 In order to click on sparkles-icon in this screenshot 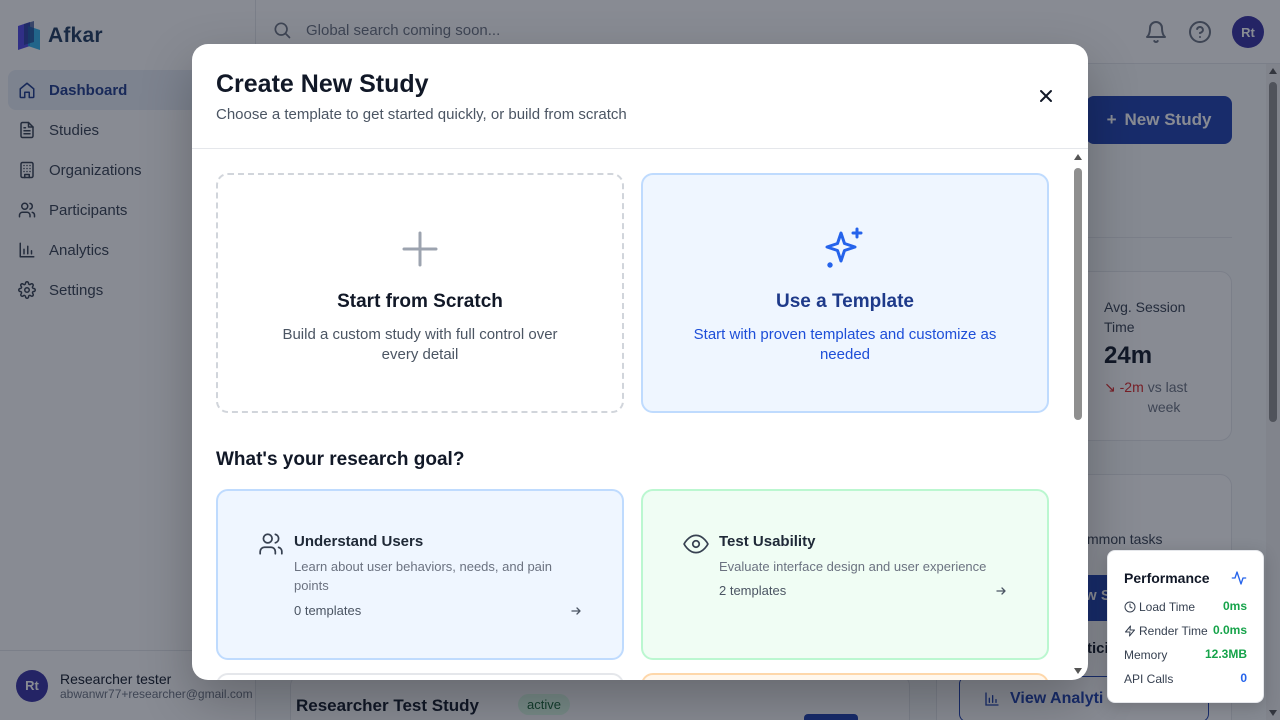, I will do `click(844, 247)`.